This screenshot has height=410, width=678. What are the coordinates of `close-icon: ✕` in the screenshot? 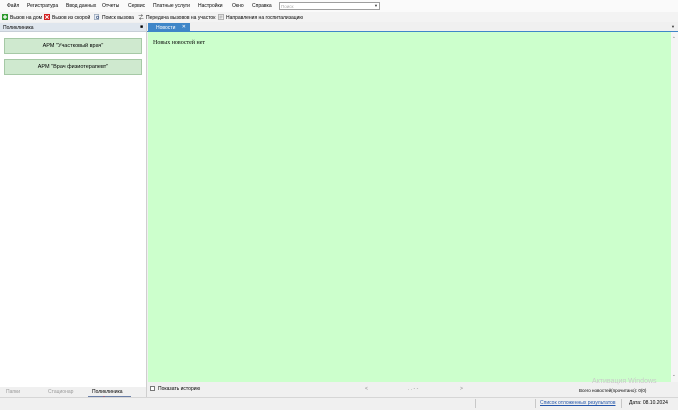 It's located at (184, 27).